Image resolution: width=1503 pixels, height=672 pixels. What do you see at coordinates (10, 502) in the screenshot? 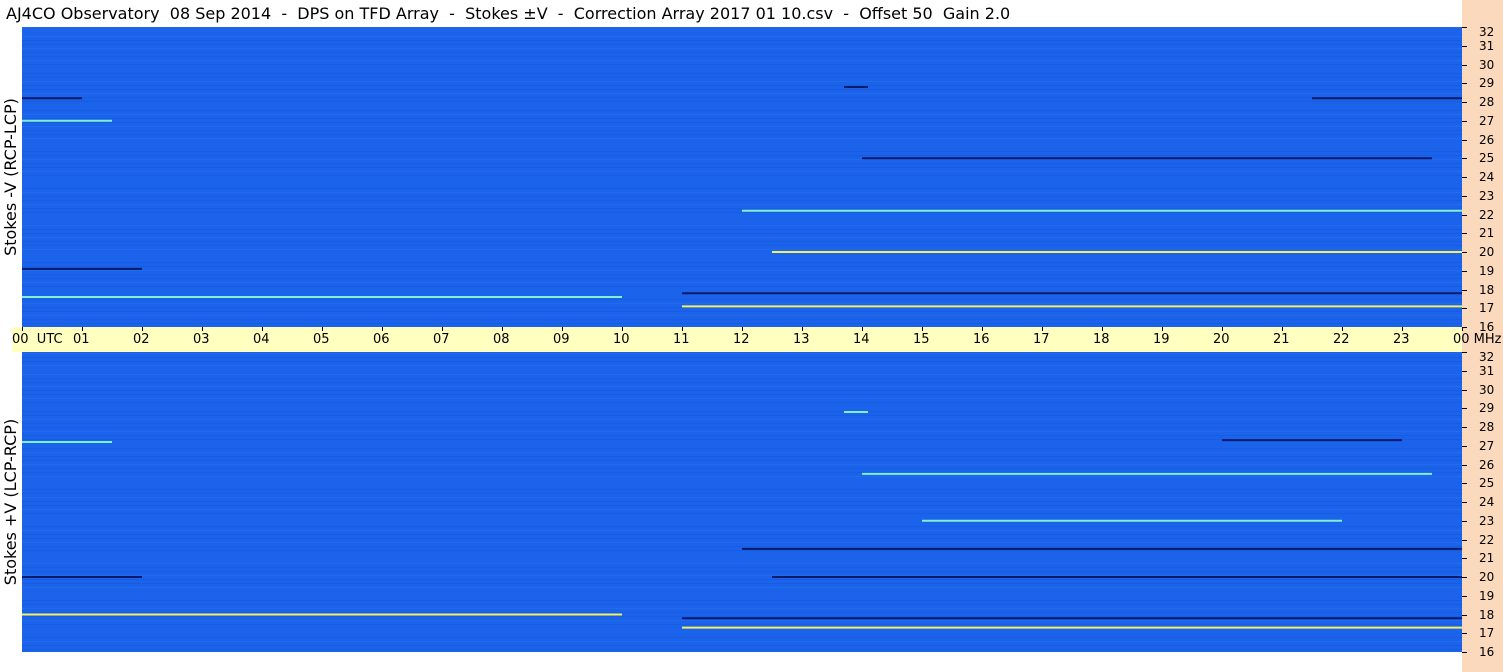
I see `bottom-panel-ylabel: Stokes +V (LCP-RCP)` at bounding box center [10, 502].